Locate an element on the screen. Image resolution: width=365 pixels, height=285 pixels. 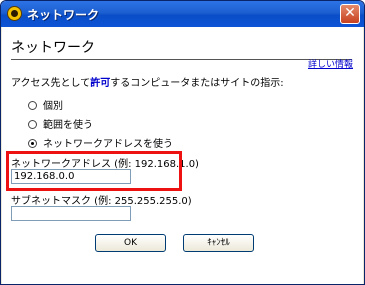
page-heading: ネットワーク is located at coordinates (53, 48).